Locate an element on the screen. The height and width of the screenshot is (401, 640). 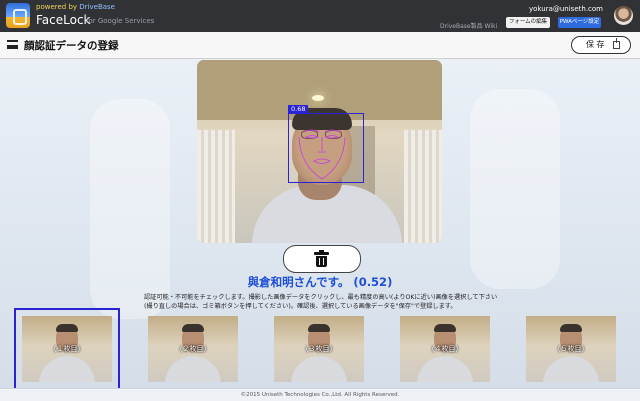
thumbnail-label: （５枚目） is located at coordinates (571, 349).